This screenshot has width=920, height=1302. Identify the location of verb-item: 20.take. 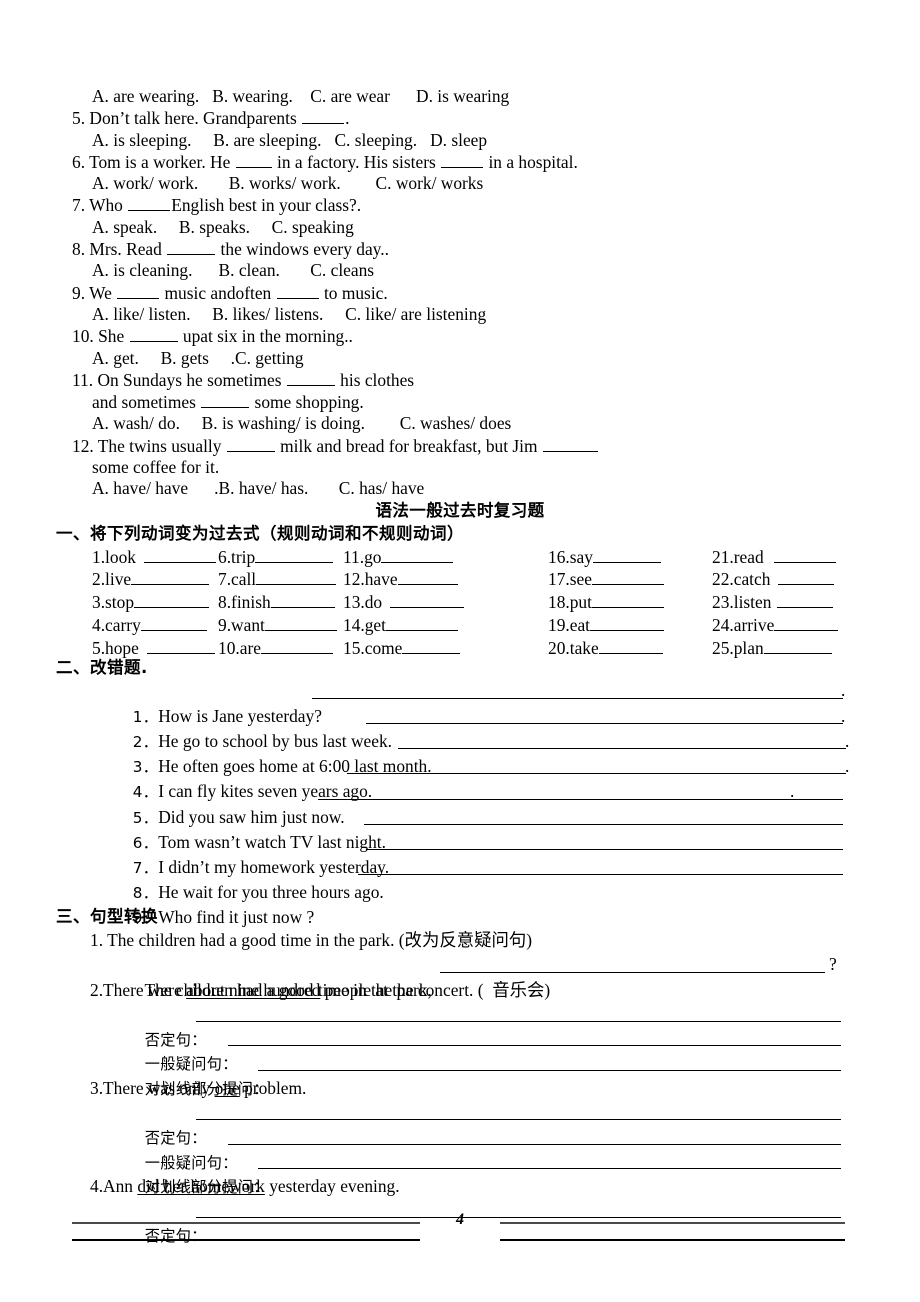
(606, 648).